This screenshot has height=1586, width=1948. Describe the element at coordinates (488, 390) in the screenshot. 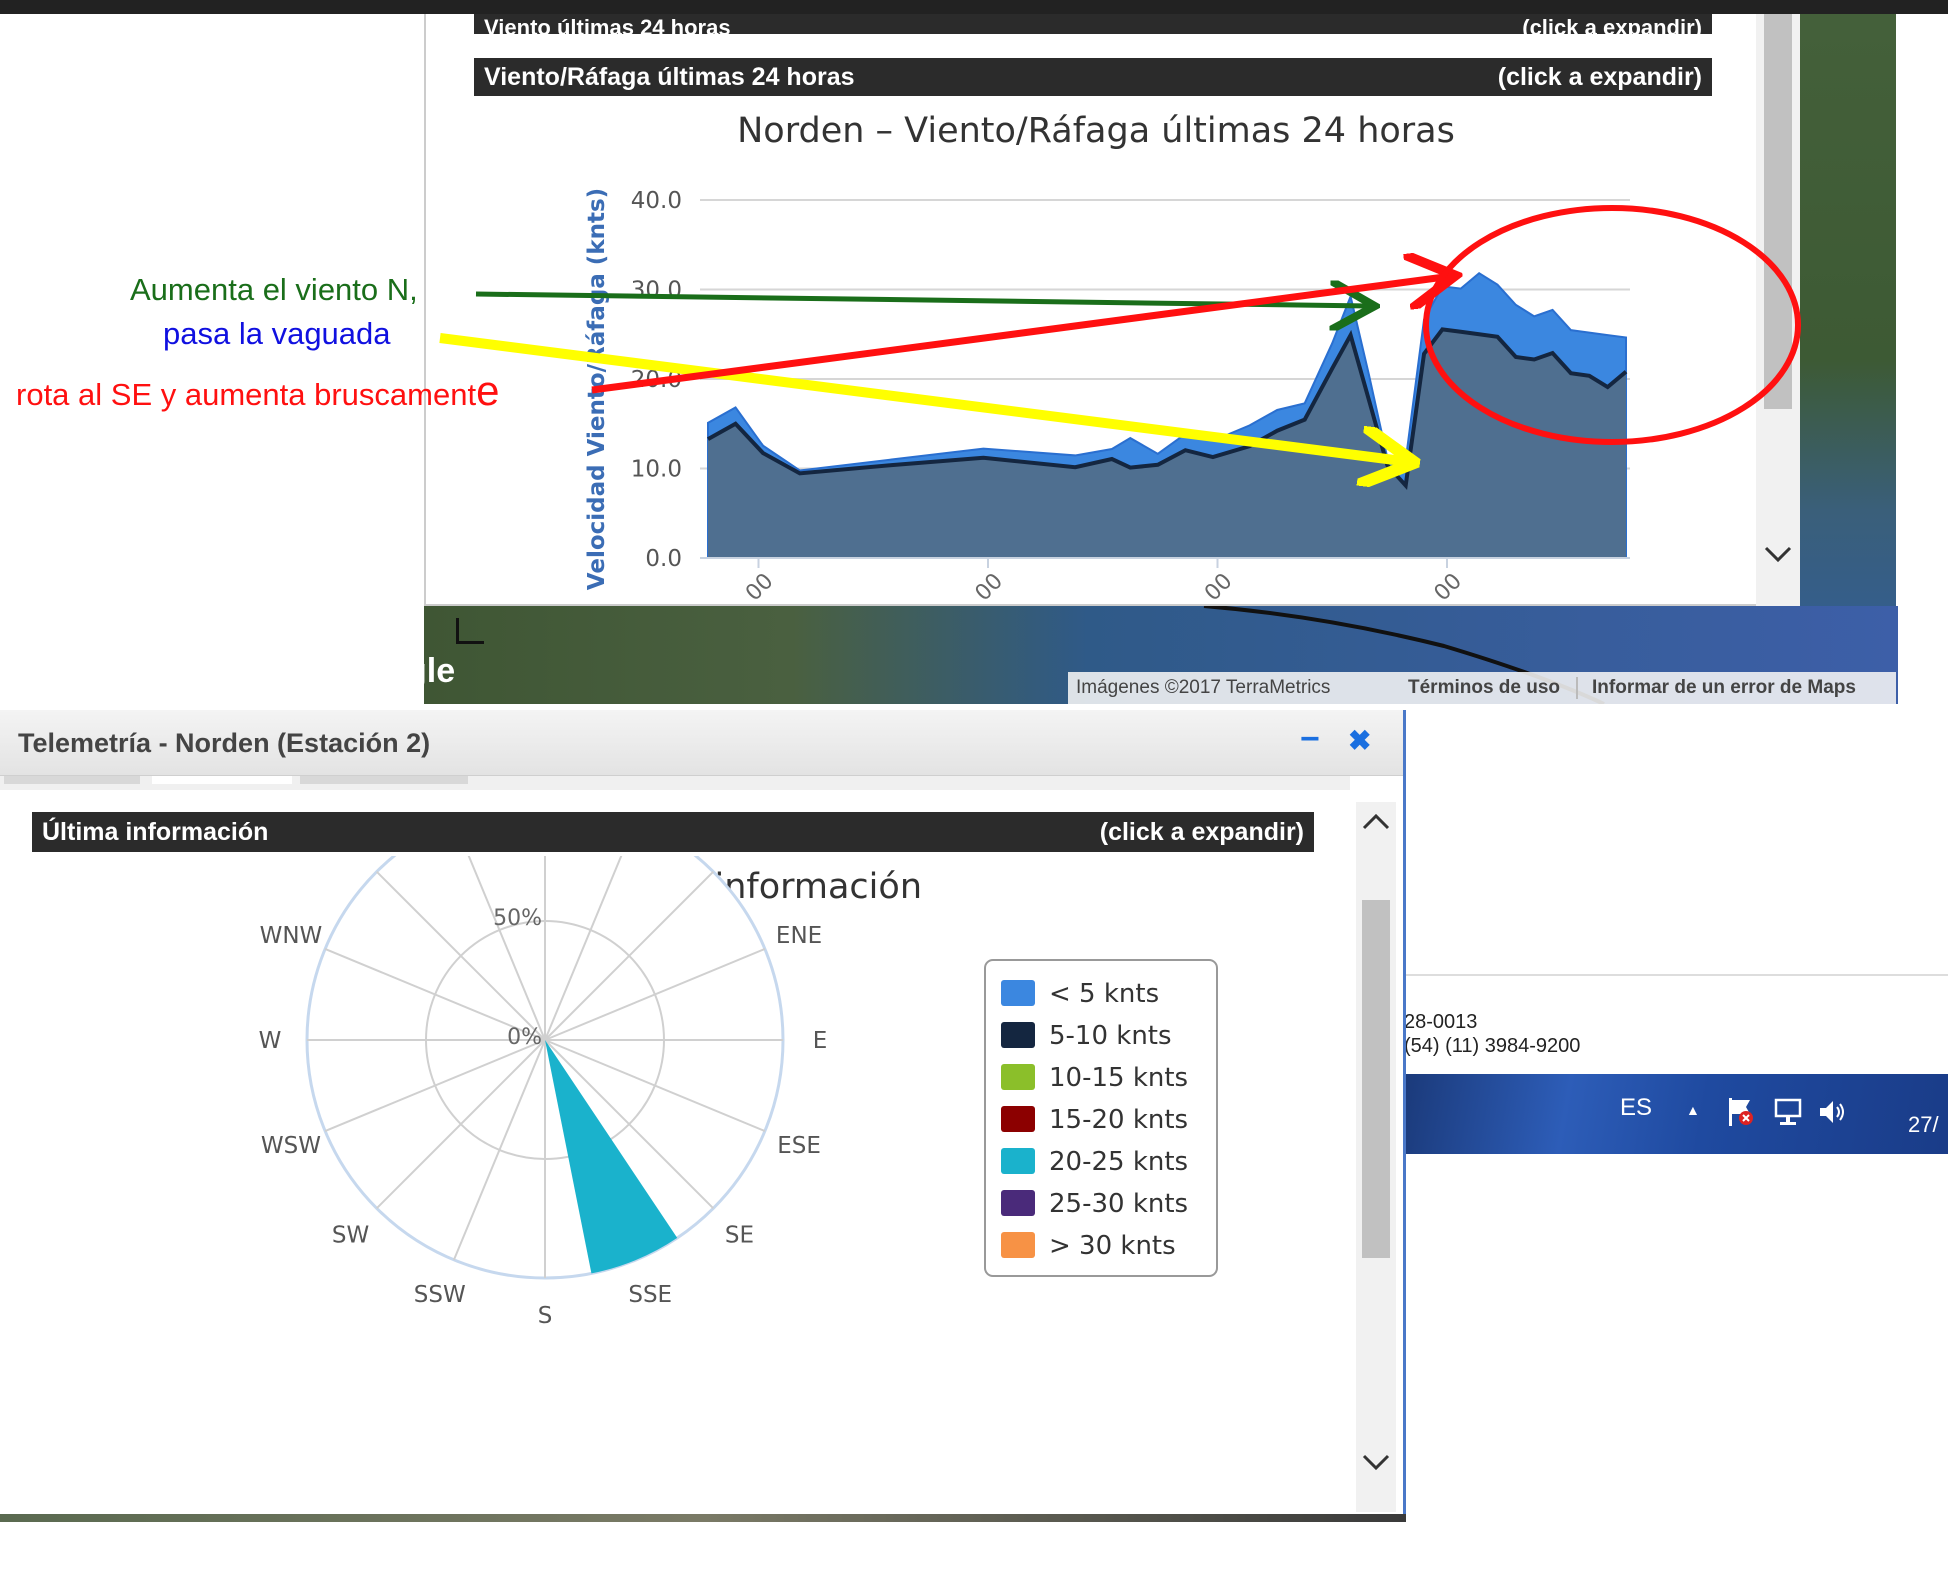

I see `annotation-line3-tail: e` at that location.